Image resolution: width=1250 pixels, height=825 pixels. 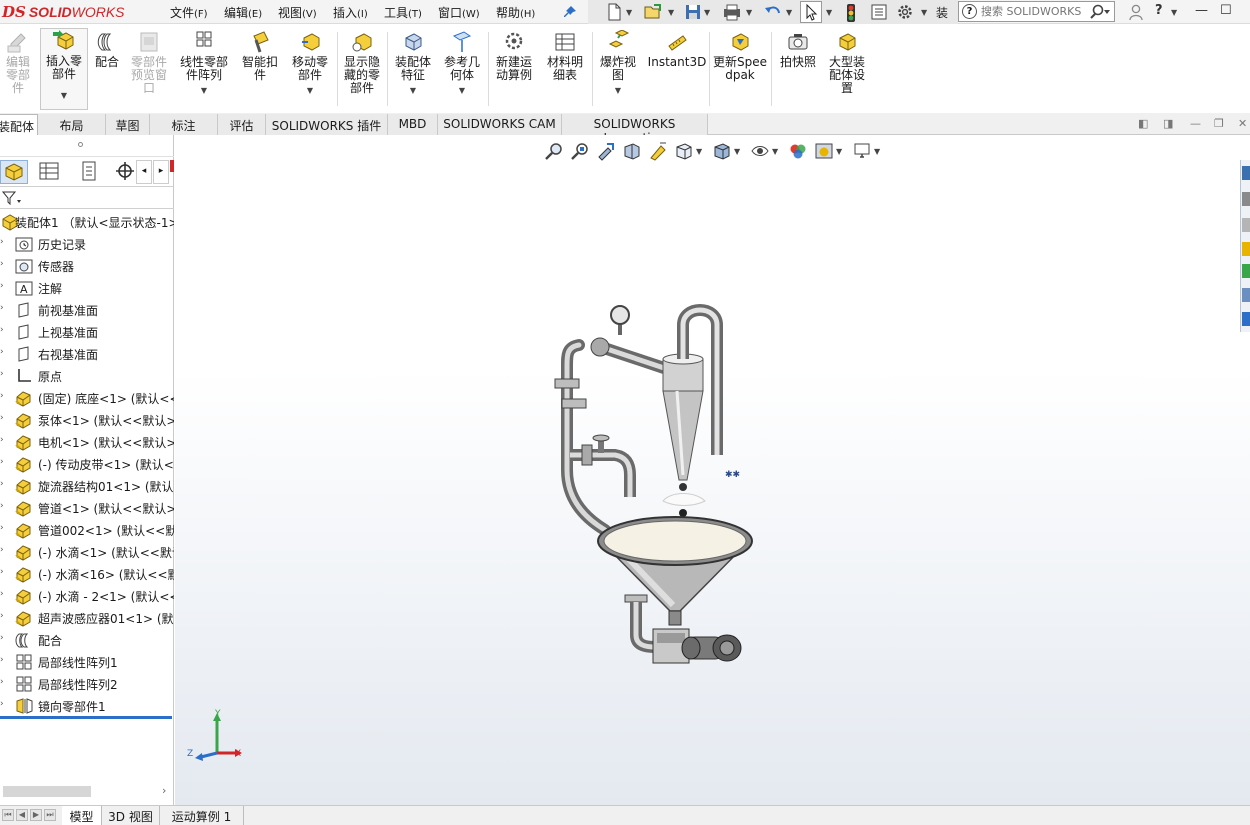 I want to click on tree-item: › 局部线性阵列1, so click(x=87, y=662).